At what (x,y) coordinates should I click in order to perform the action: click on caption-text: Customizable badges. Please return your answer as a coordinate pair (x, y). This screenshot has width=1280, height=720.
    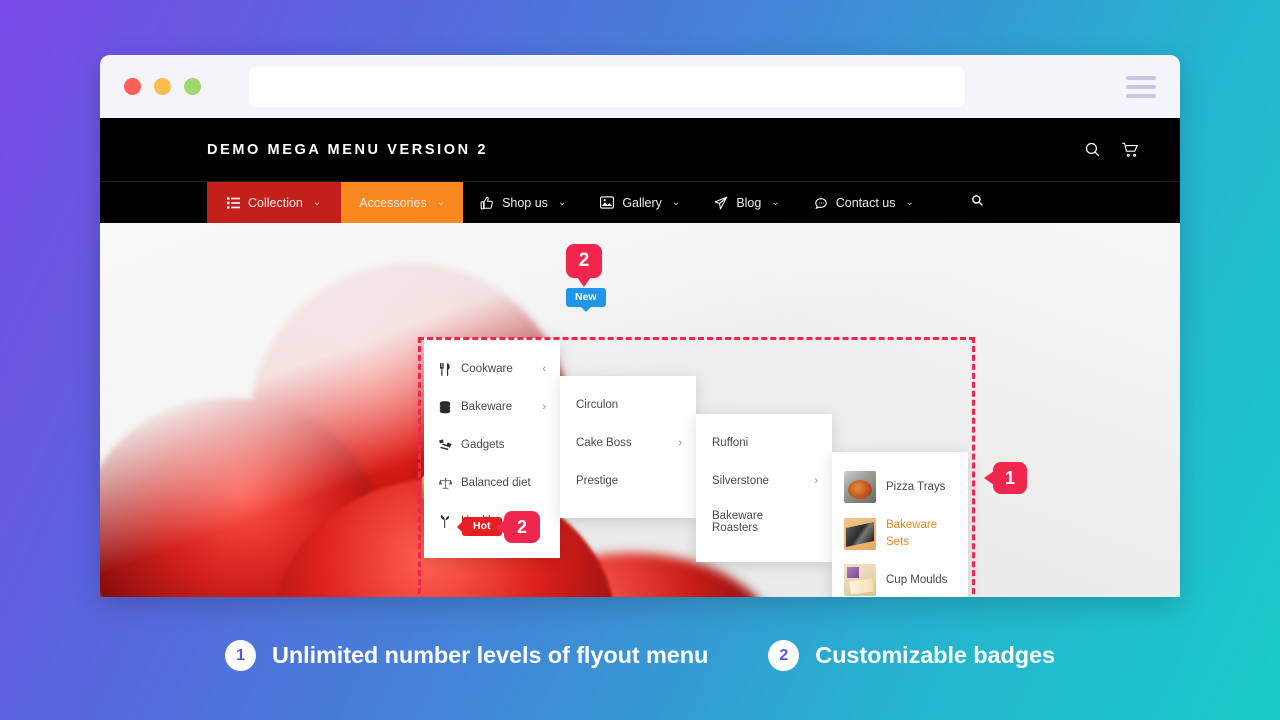
    Looking at the image, I should click on (935, 655).